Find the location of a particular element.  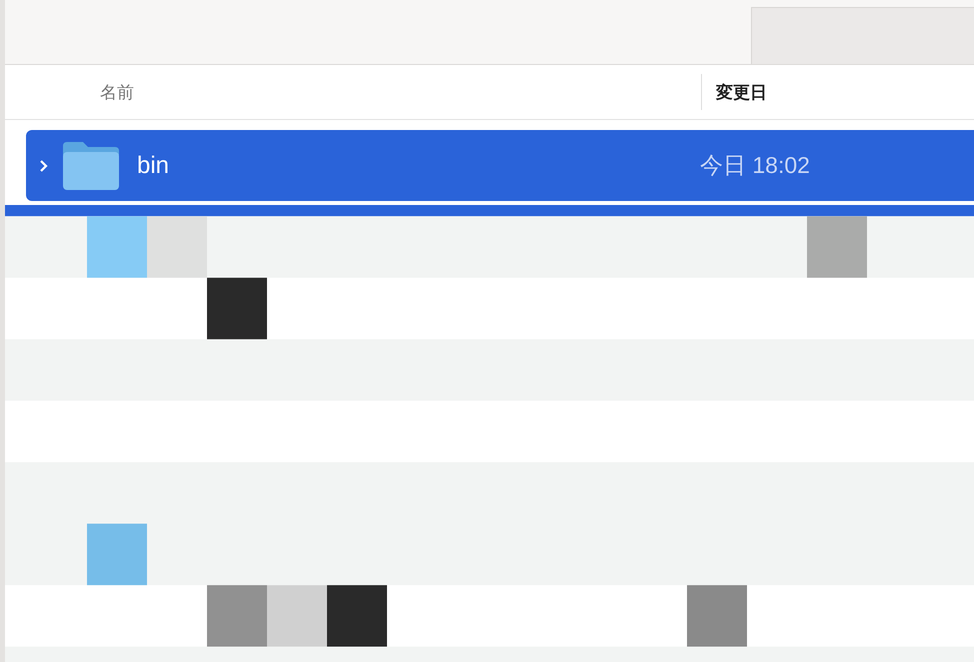

modified-date: 今日 18:02 is located at coordinates (755, 165).